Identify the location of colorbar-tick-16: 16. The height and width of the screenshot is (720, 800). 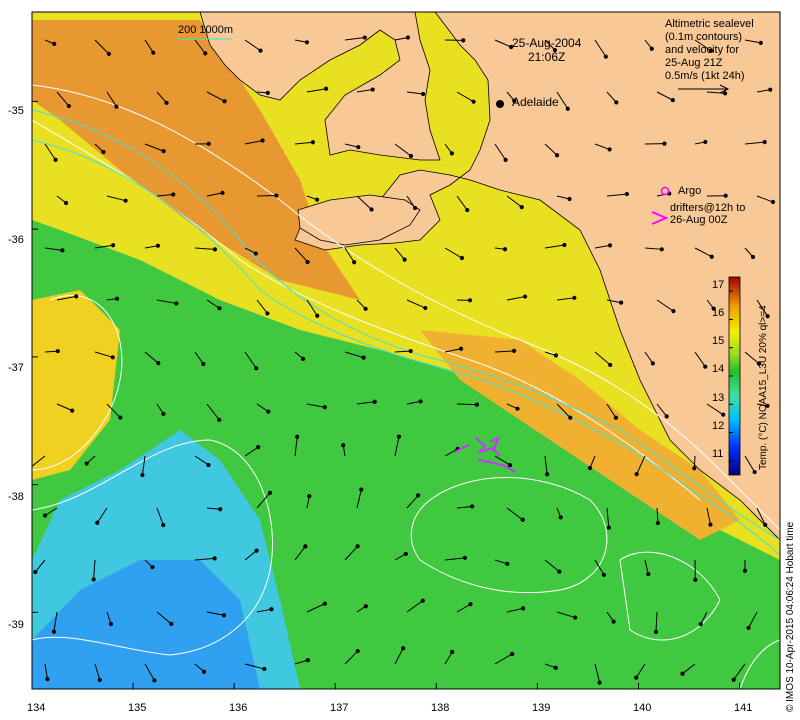
(718, 313).